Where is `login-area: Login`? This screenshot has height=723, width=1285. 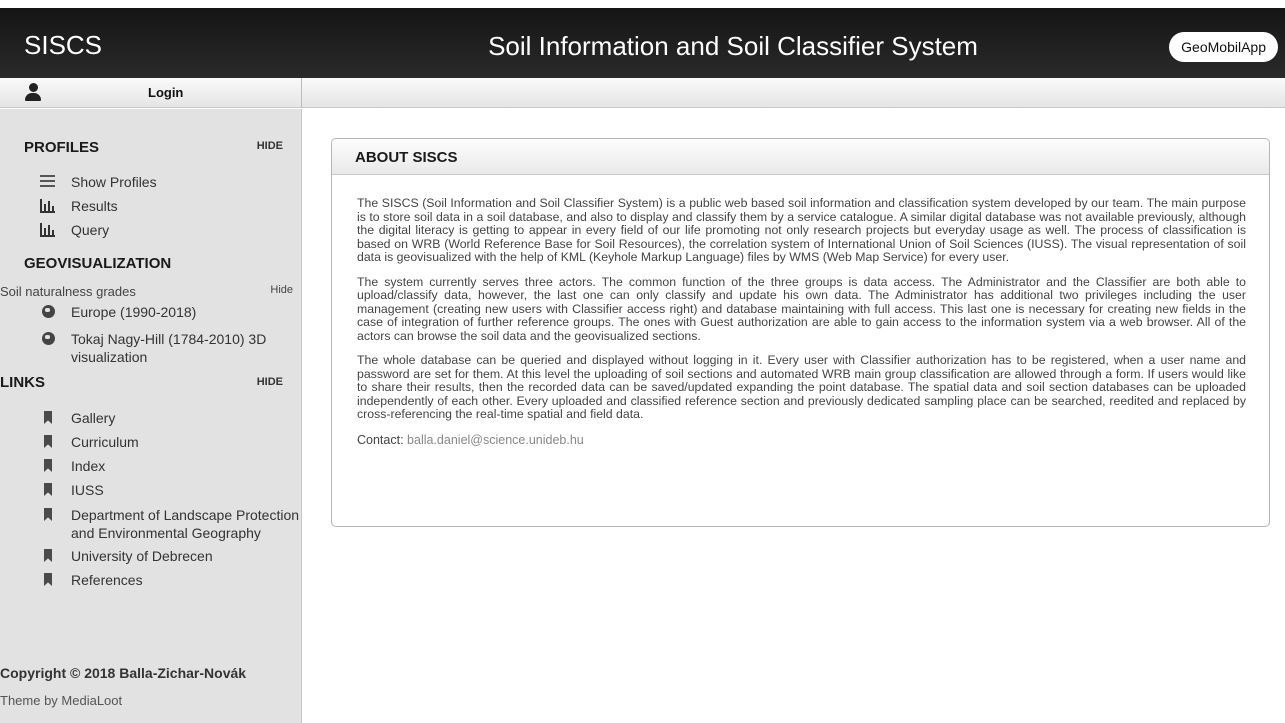 login-area: Login is located at coordinates (151, 93).